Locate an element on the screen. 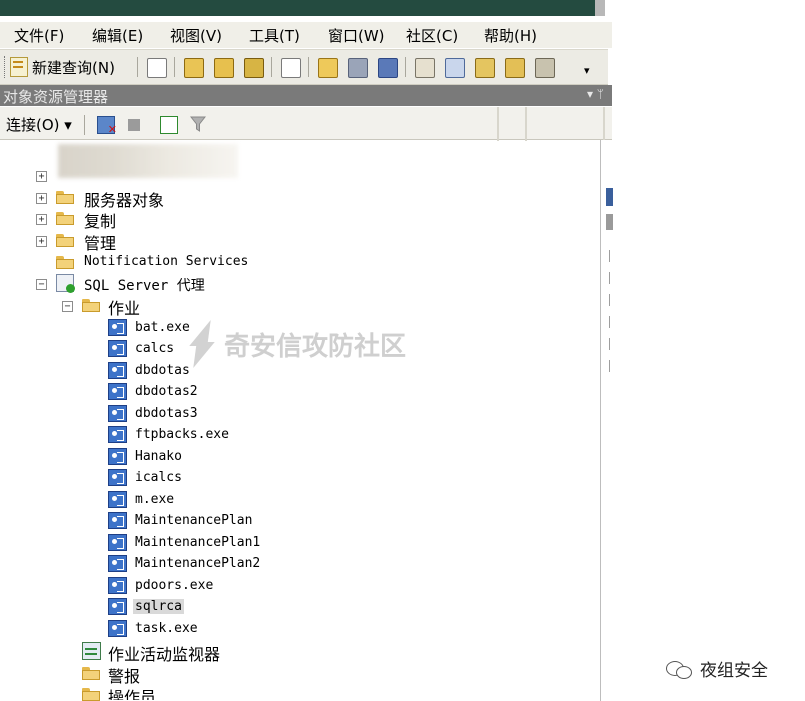 The width and height of the screenshot is (805, 701). template-explorer-icon is located at coordinates (485, 68).